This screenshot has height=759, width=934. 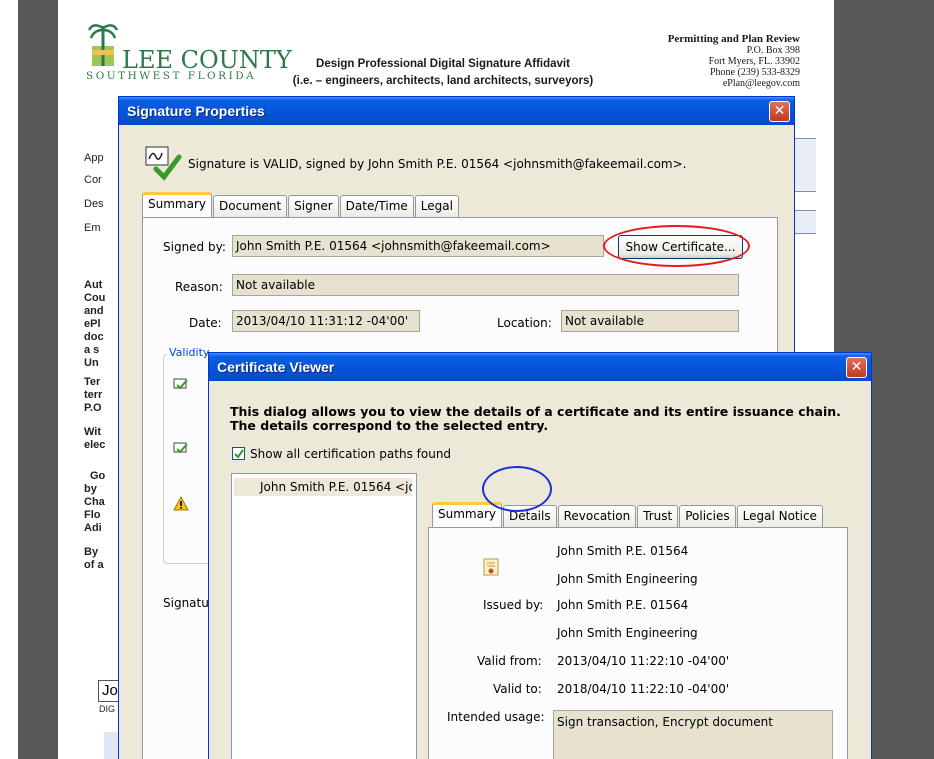 What do you see at coordinates (597, 516) in the screenshot?
I see `tab-revocation: Revocation` at bounding box center [597, 516].